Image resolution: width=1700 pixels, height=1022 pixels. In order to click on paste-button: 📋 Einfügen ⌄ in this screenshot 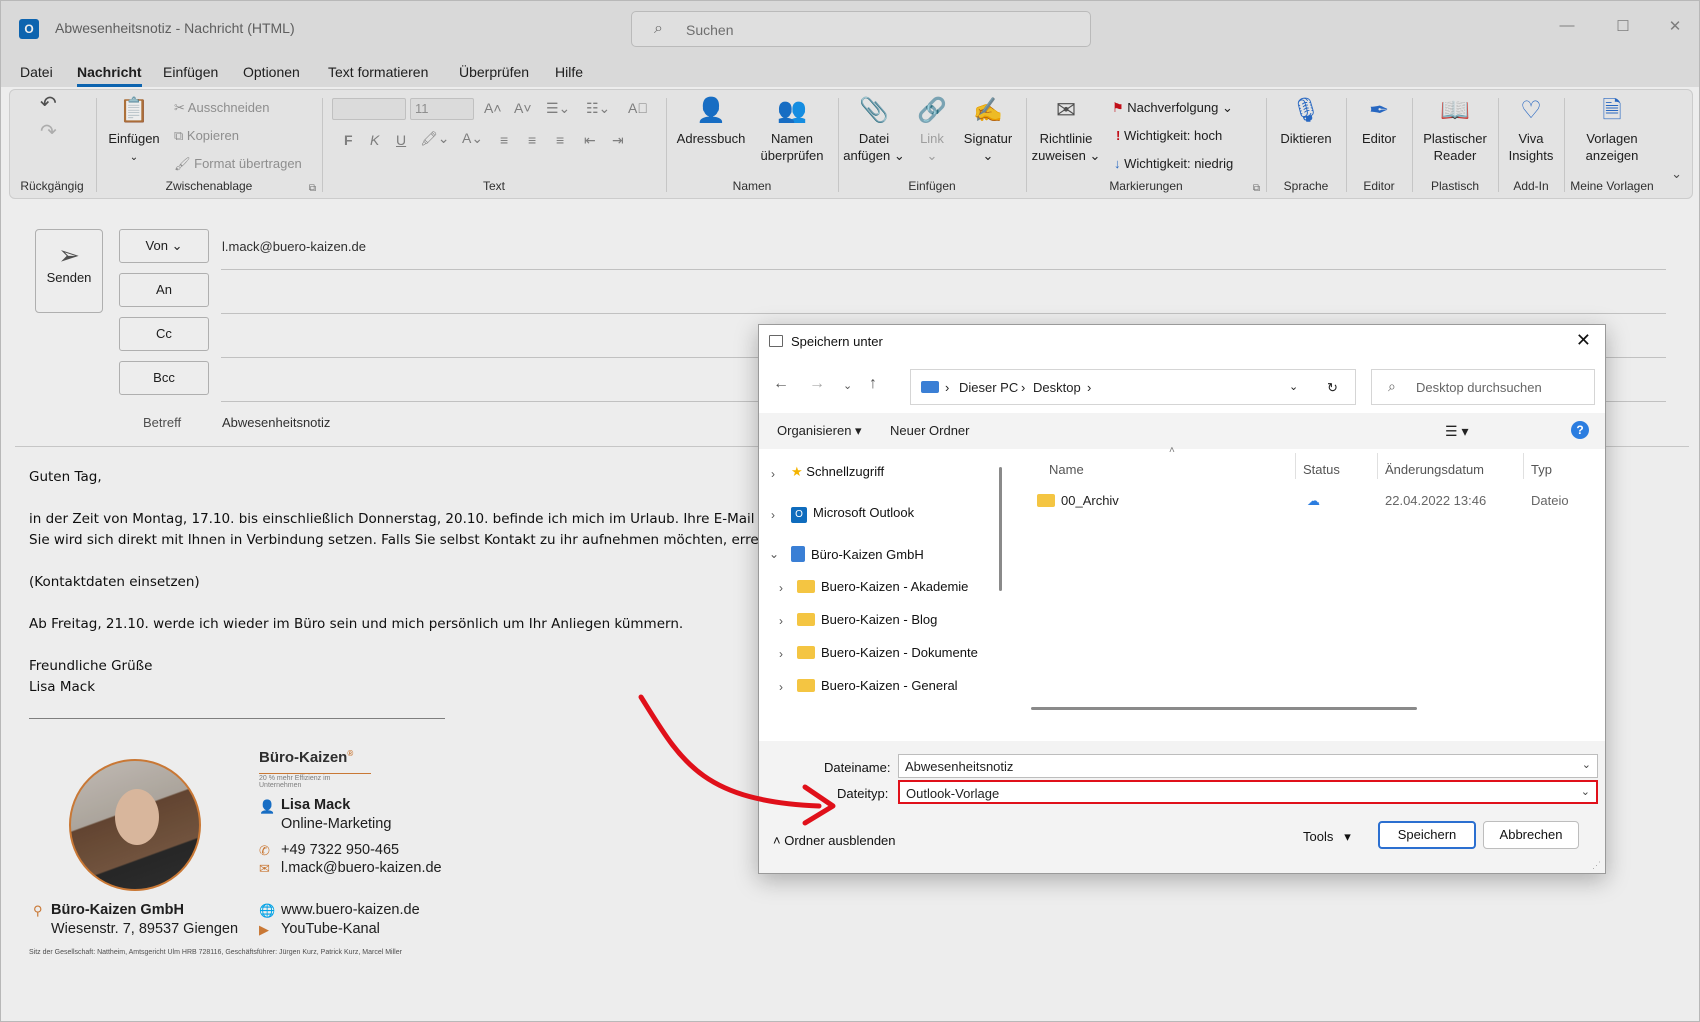, I will do `click(134, 131)`.